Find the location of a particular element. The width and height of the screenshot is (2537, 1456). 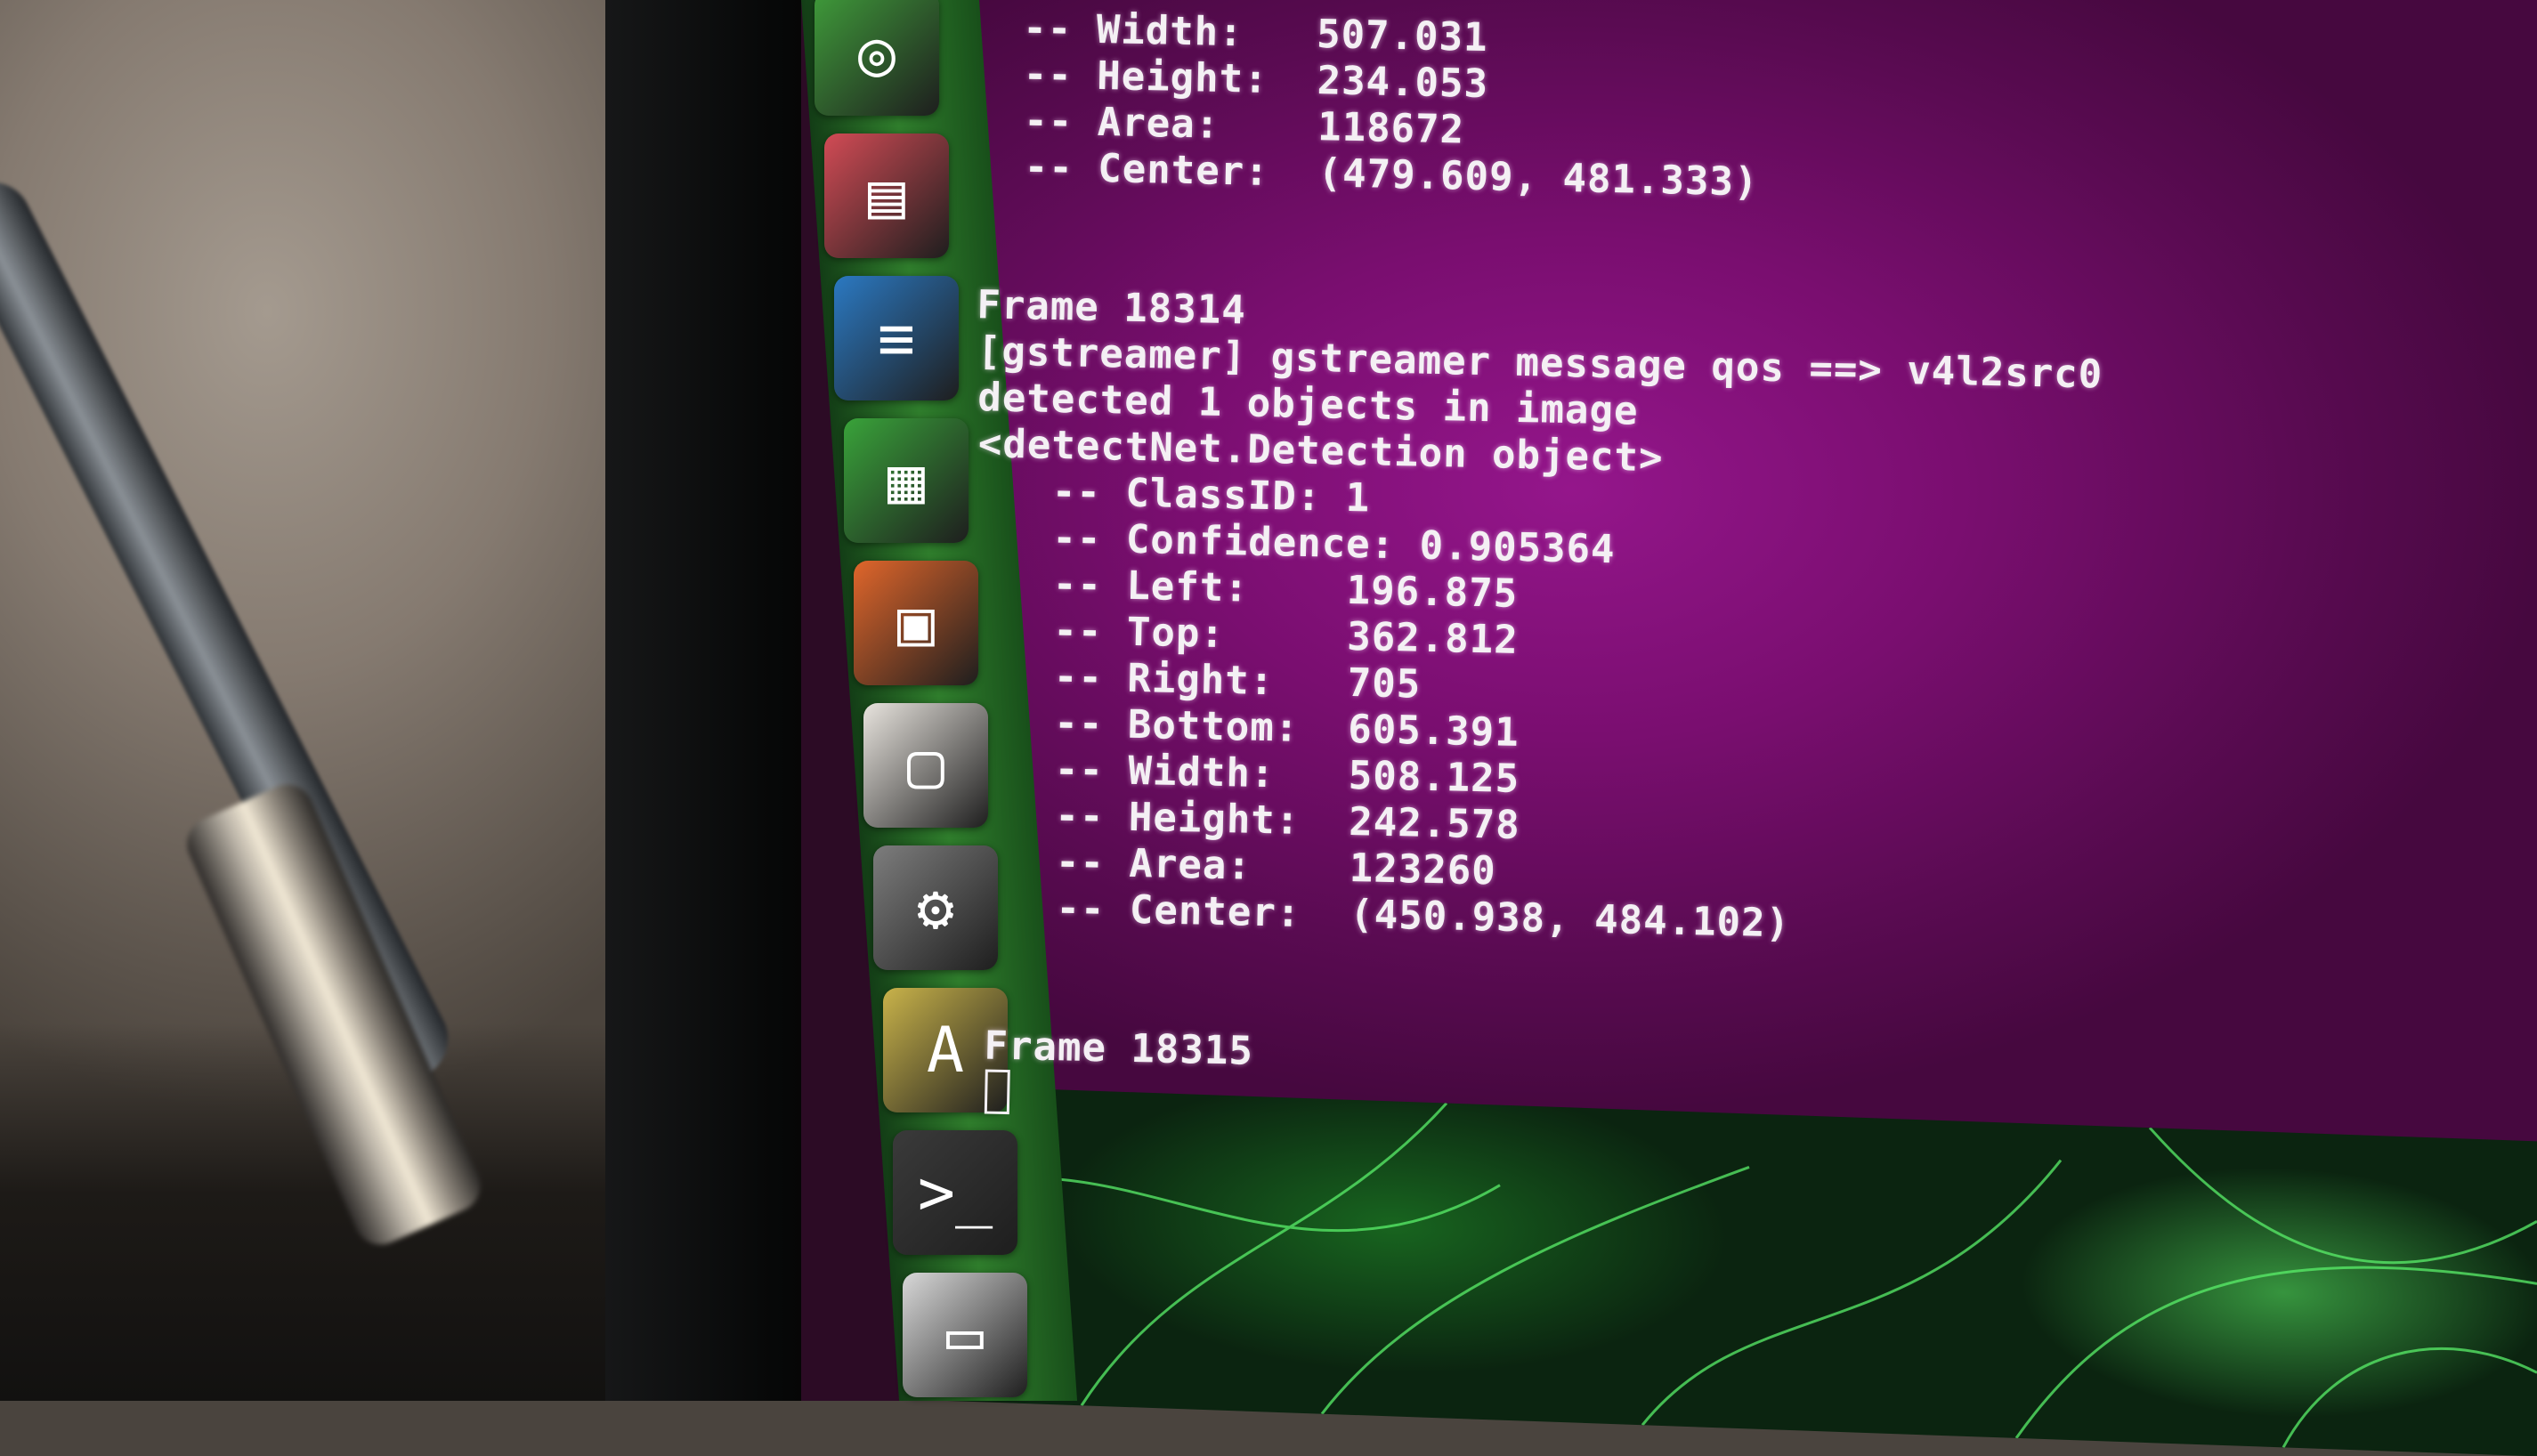

ubuntu-logo-icon: ◎ is located at coordinates (876, 53).